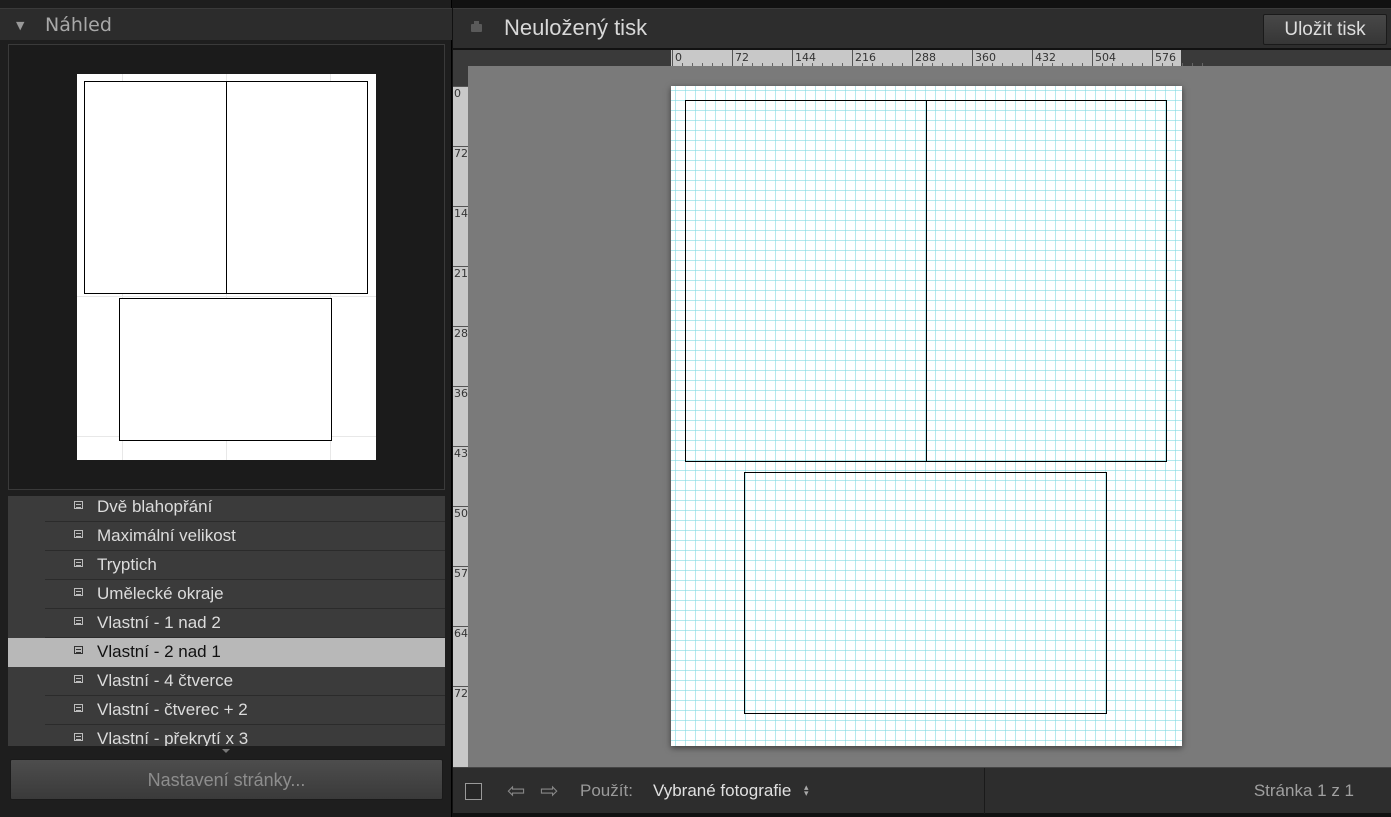  I want to click on template-item: Vlastní - 4 čtverce, so click(226, 681).